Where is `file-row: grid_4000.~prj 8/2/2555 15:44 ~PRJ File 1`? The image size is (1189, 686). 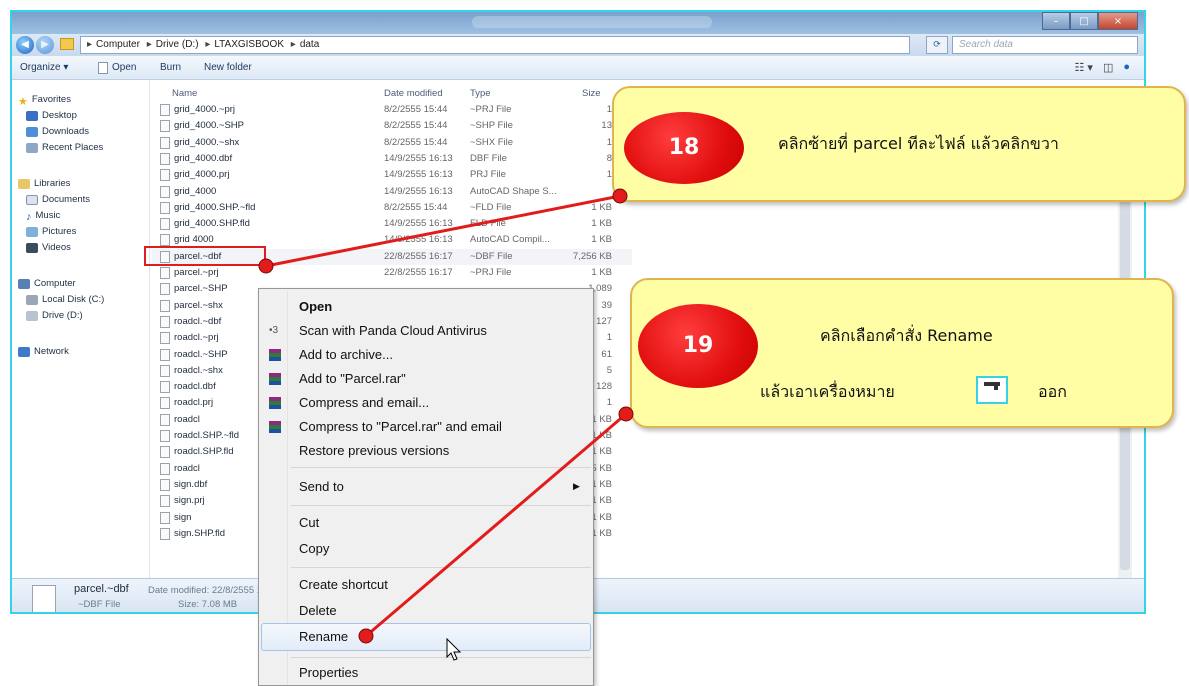 file-row: grid_4000.~prj 8/2/2555 15:44 ~PRJ File 1 is located at coordinates (392, 110).